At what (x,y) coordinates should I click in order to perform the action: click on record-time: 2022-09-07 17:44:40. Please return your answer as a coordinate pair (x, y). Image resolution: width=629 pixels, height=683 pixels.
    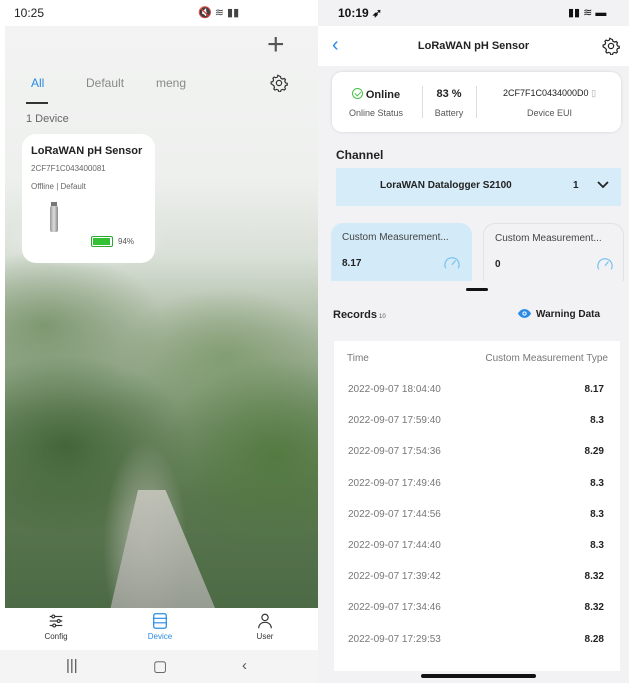
    Looking at the image, I should click on (394, 545).